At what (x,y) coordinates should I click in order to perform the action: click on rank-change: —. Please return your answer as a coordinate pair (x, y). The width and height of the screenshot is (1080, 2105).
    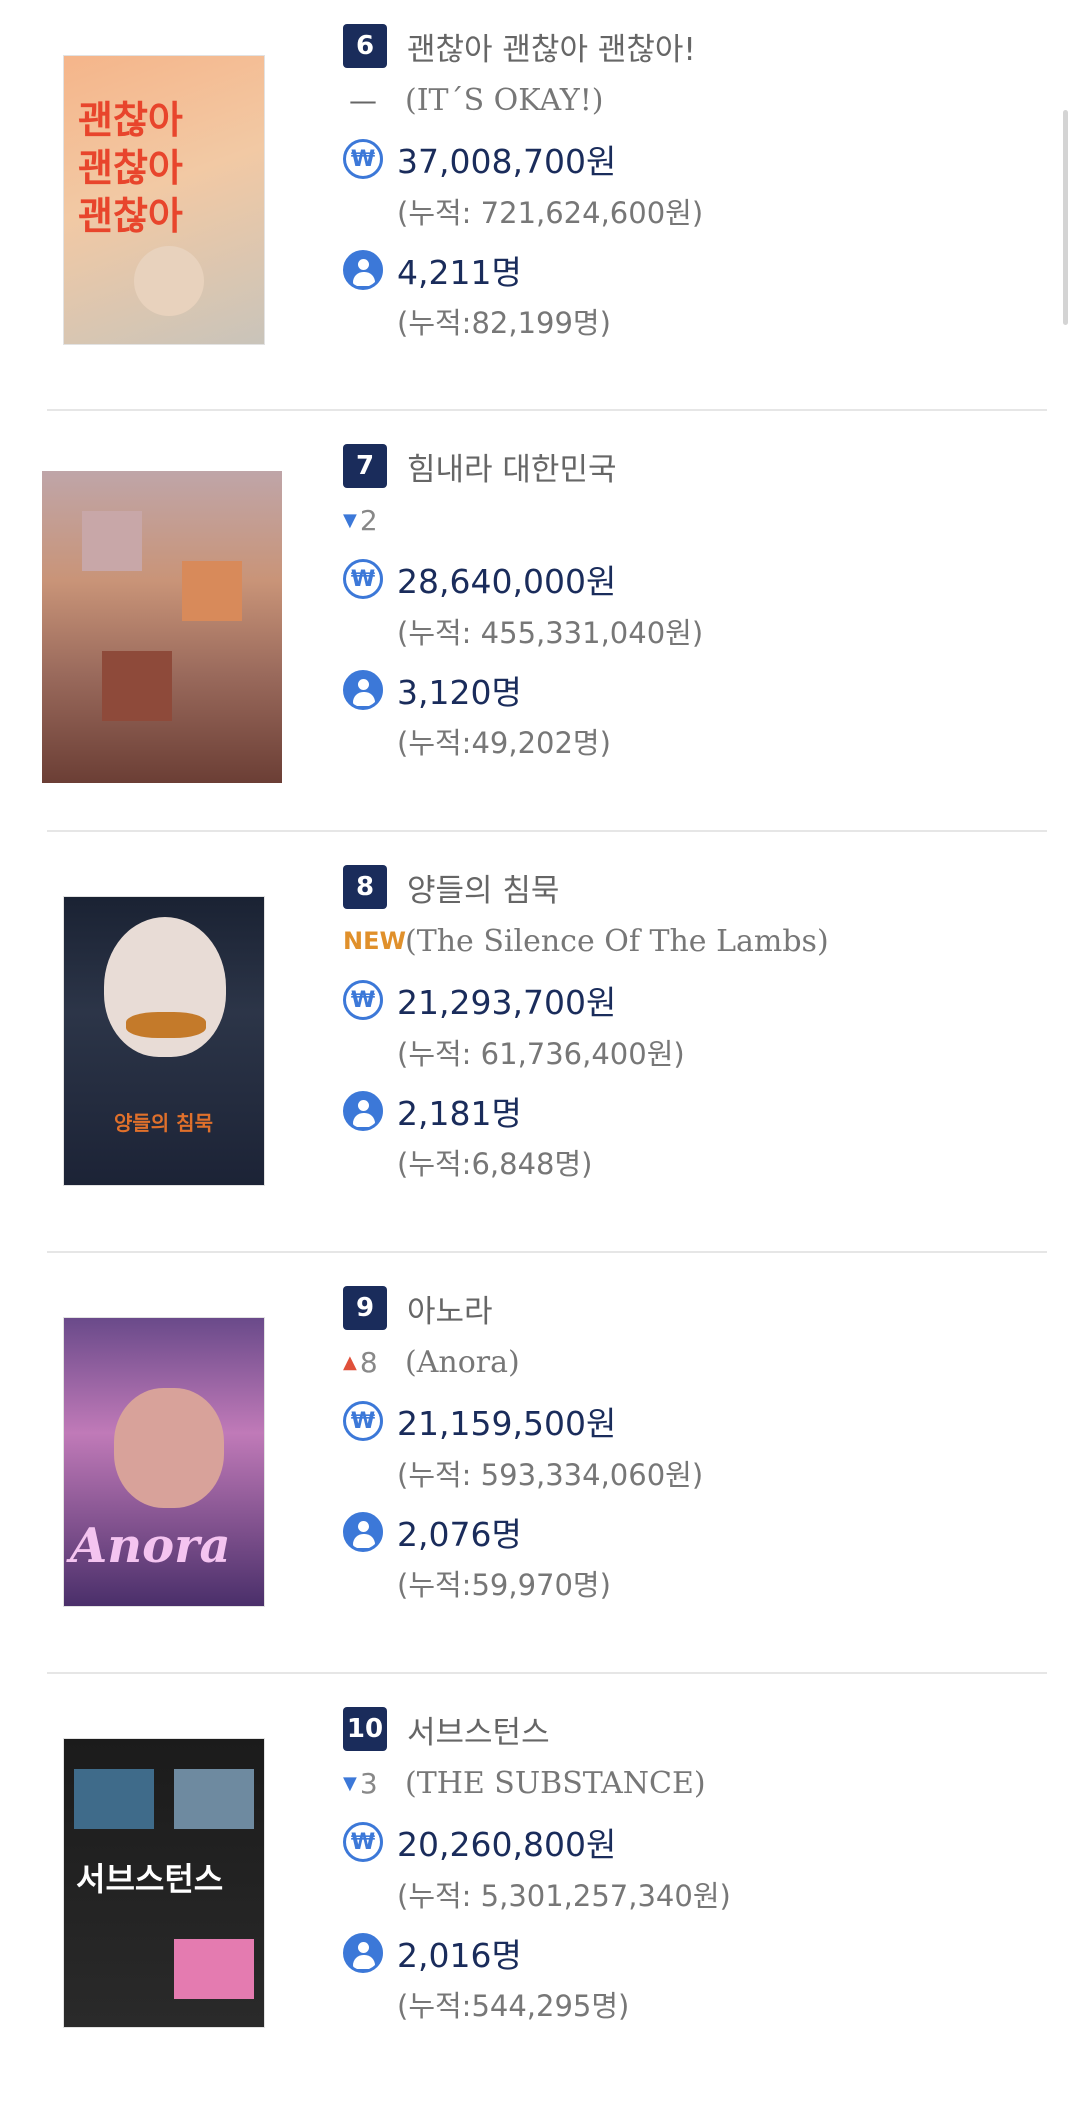
    Looking at the image, I should click on (374, 100).